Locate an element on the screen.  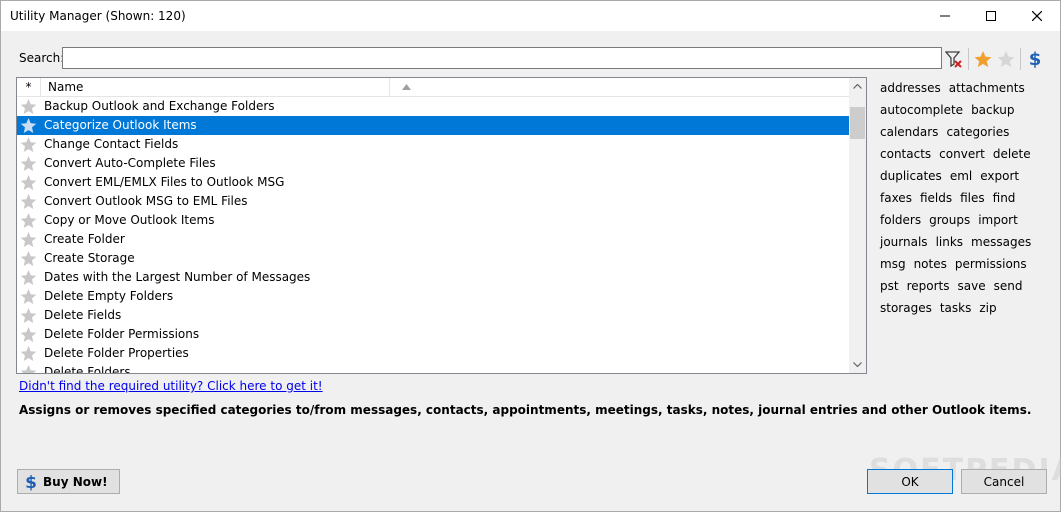
list-item: Convert EML/EMLX Files to Outlook MSG is located at coordinates (433, 182).